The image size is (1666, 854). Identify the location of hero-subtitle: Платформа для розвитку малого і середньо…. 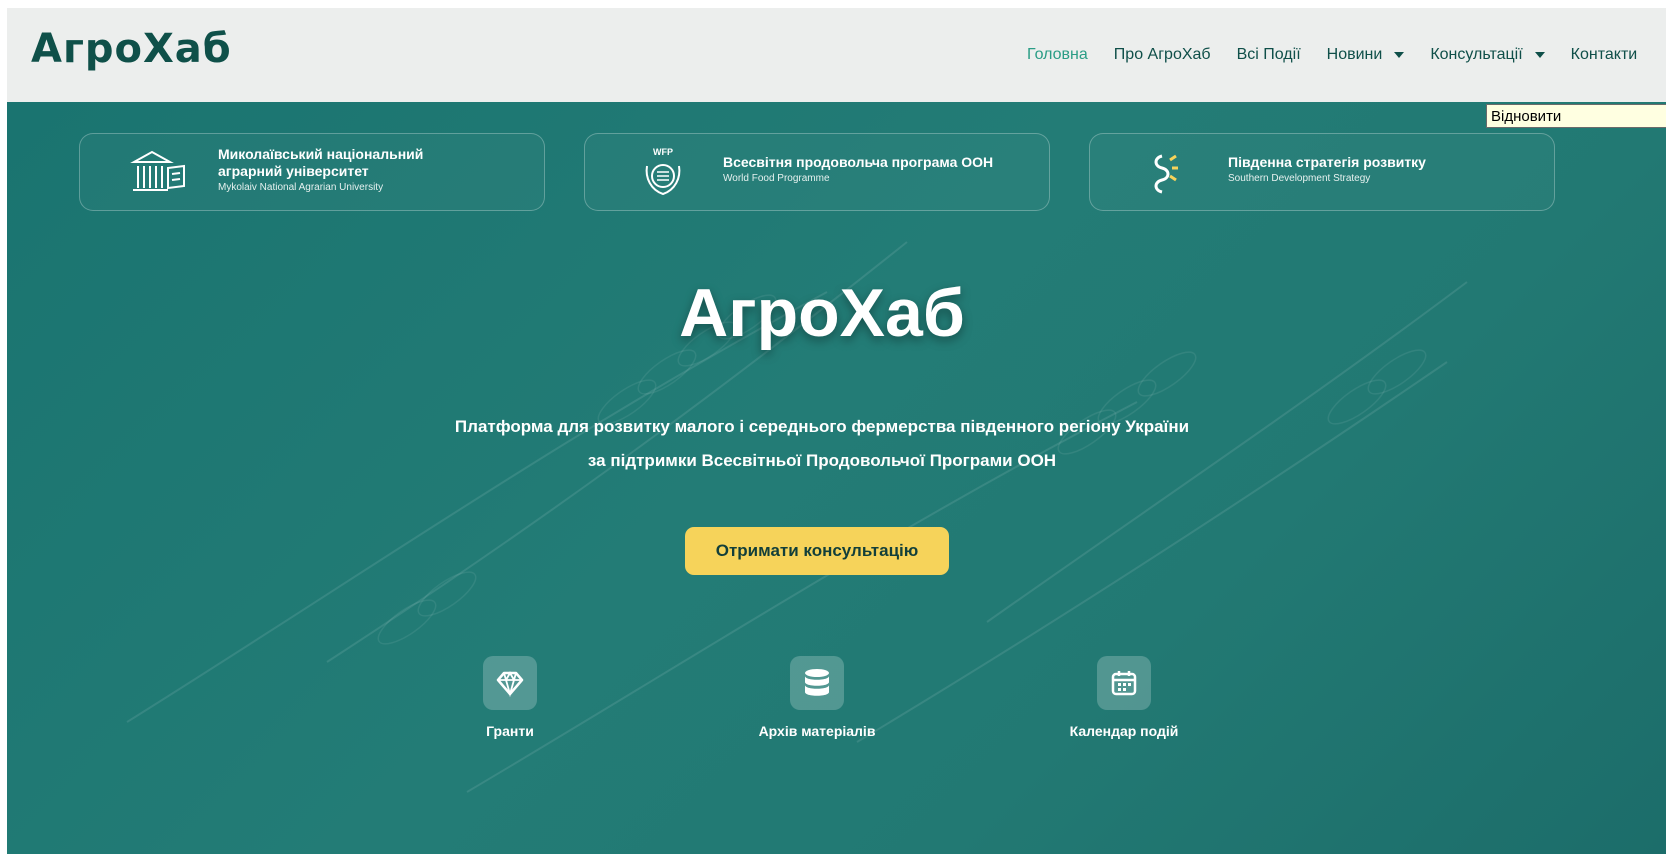
(822, 426).